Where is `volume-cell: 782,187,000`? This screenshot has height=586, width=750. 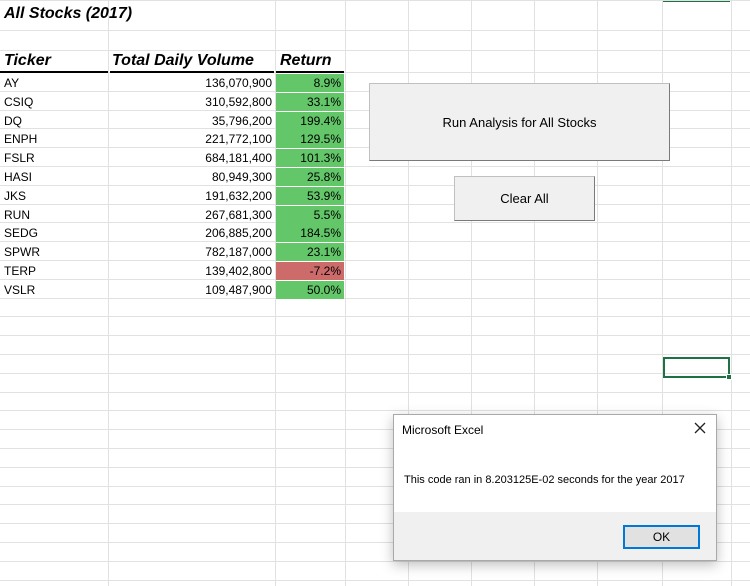
volume-cell: 782,187,000 is located at coordinates (192, 252).